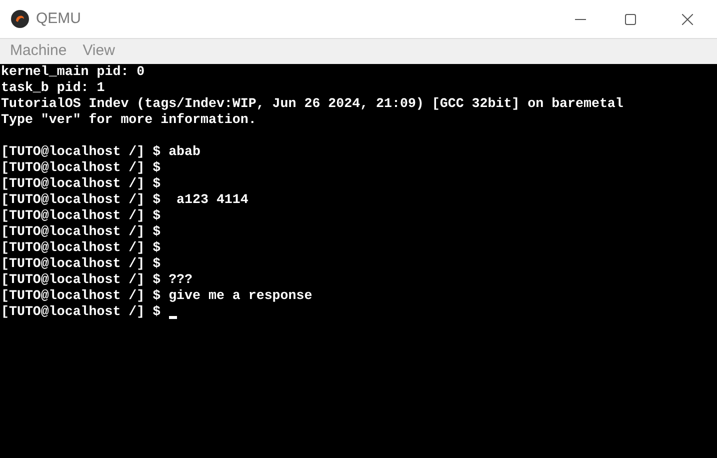 The width and height of the screenshot is (717, 458). I want to click on terminal-line: kernel_main pid: 0, so click(73, 72).